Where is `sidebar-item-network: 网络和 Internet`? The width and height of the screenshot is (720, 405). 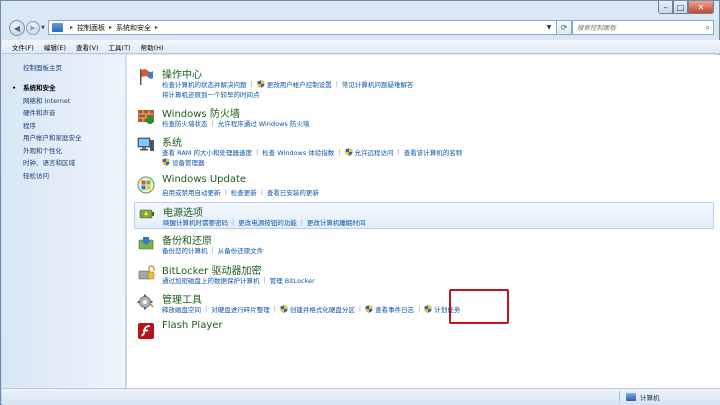
sidebar-item-network: 网络和 Internet is located at coordinates (74, 101).